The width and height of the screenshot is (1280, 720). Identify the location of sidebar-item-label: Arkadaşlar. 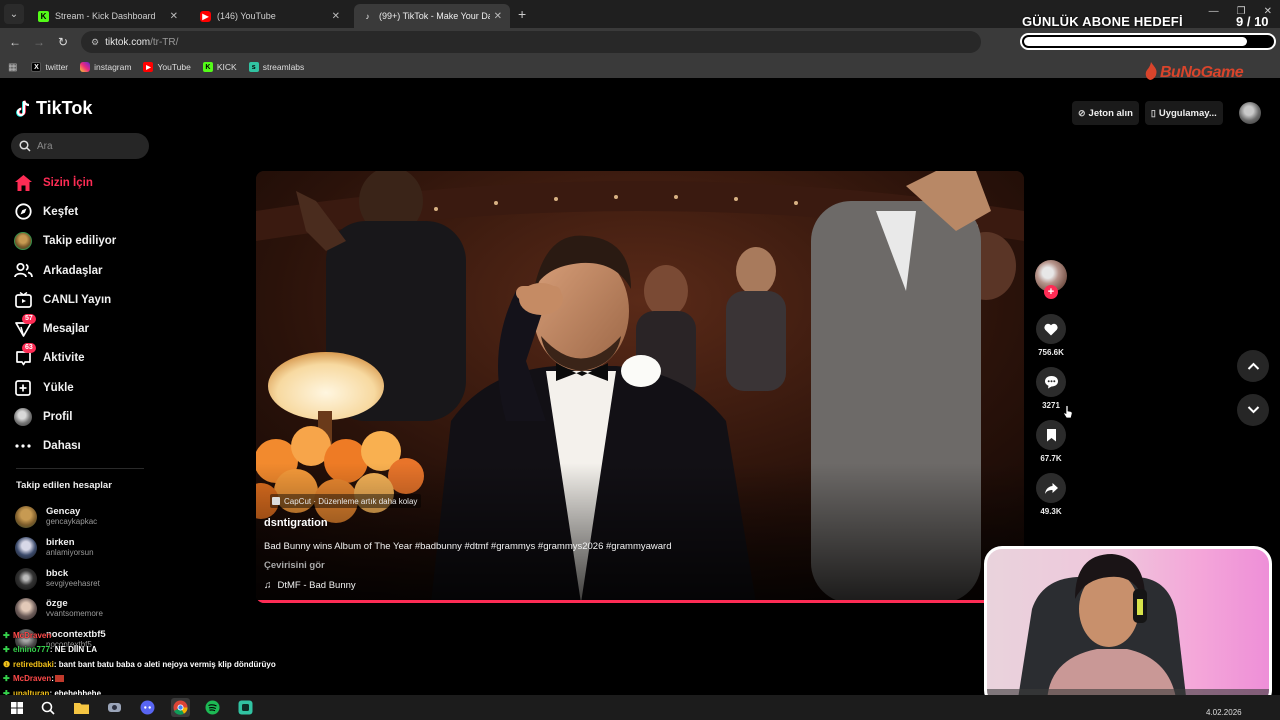
(73, 270).